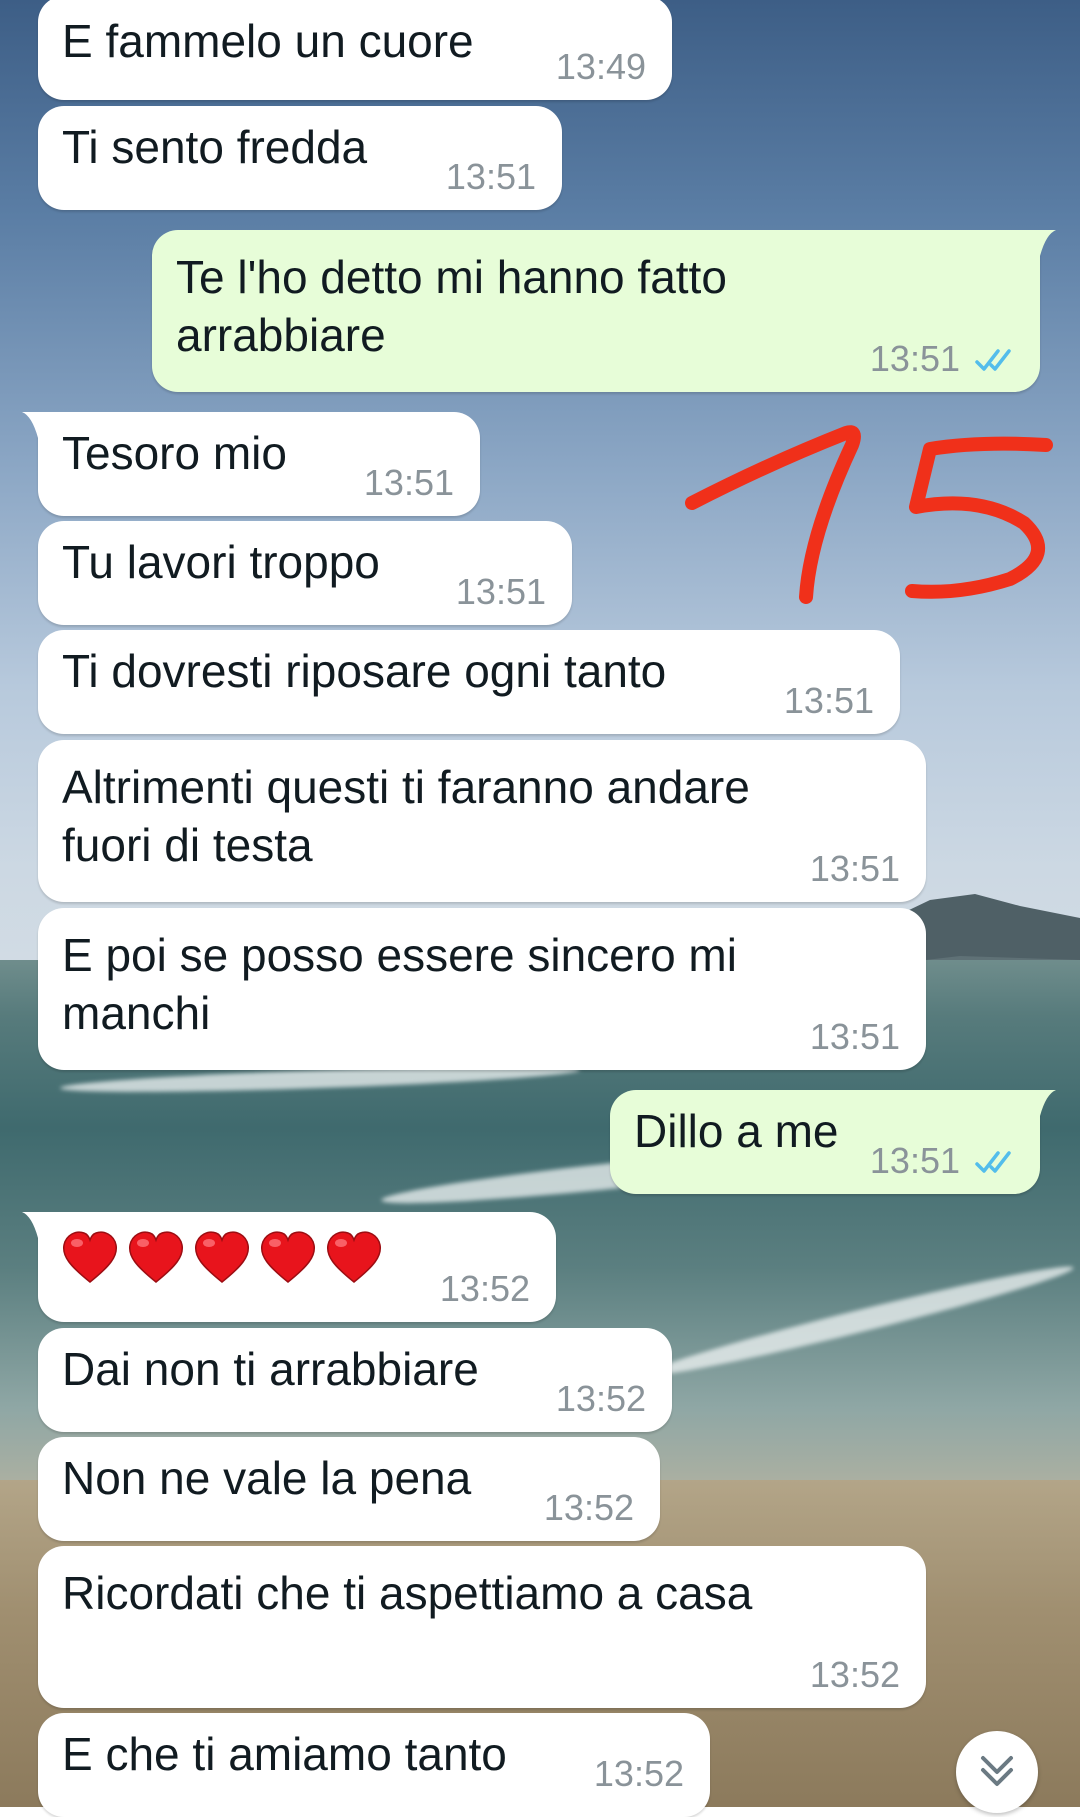 The image size is (1080, 1817). I want to click on message-incoming: Ti sento fredda 13:51, so click(300, 158).